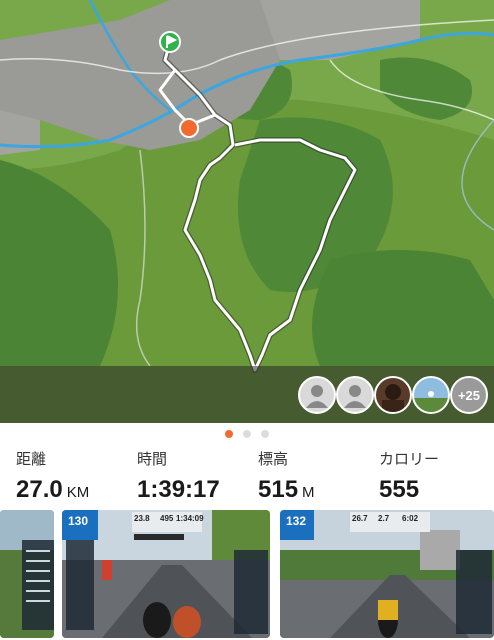 This screenshot has width=494, height=640. I want to click on speed-readout: 23.8, so click(142, 518).